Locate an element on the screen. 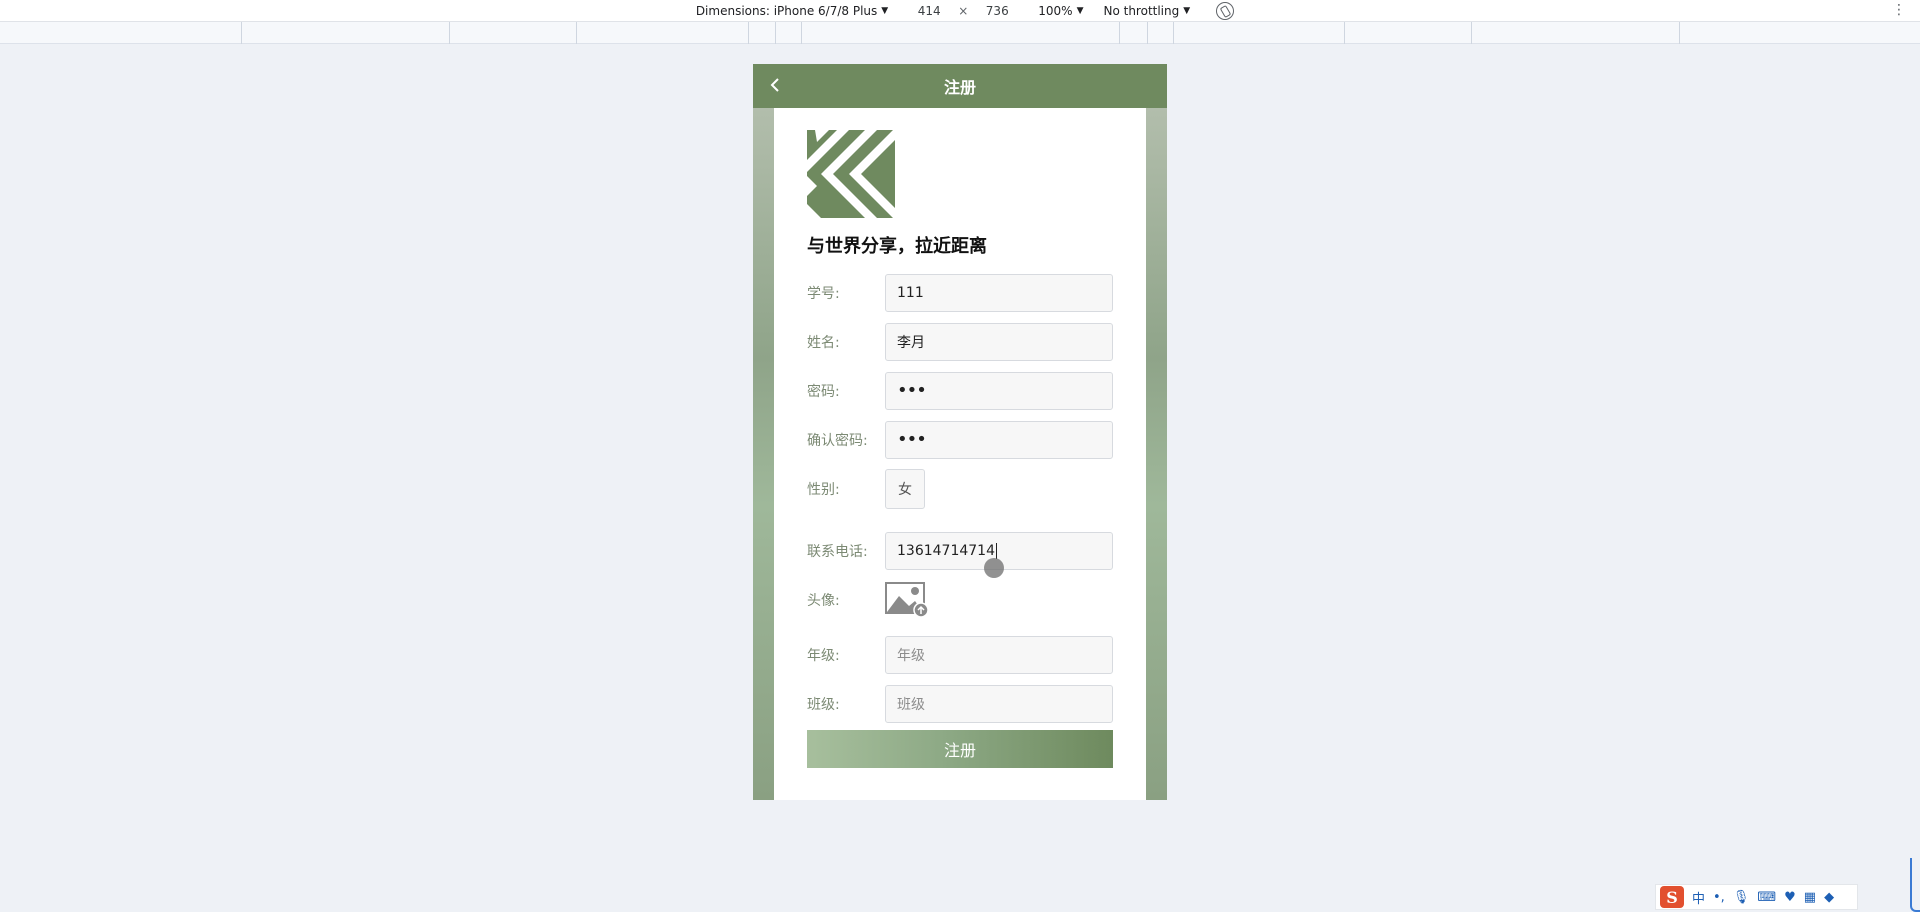  password-input: ••• is located at coordinates (999, 391).